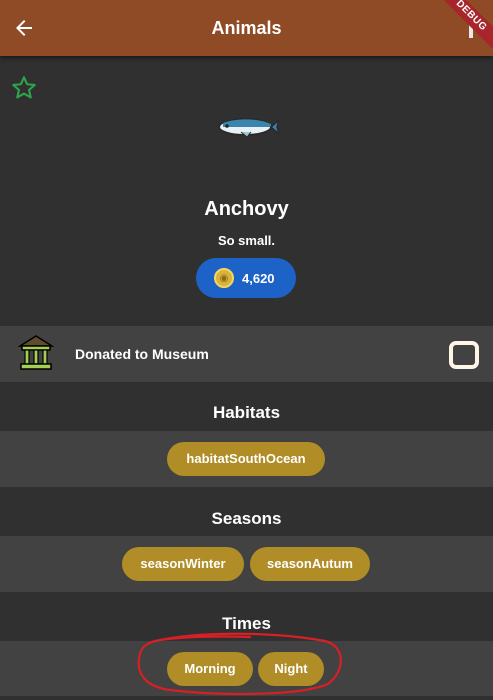 The height and width of the screenshot is (700, 493). I want to click on price-value: 4,620, so click(258, 278).